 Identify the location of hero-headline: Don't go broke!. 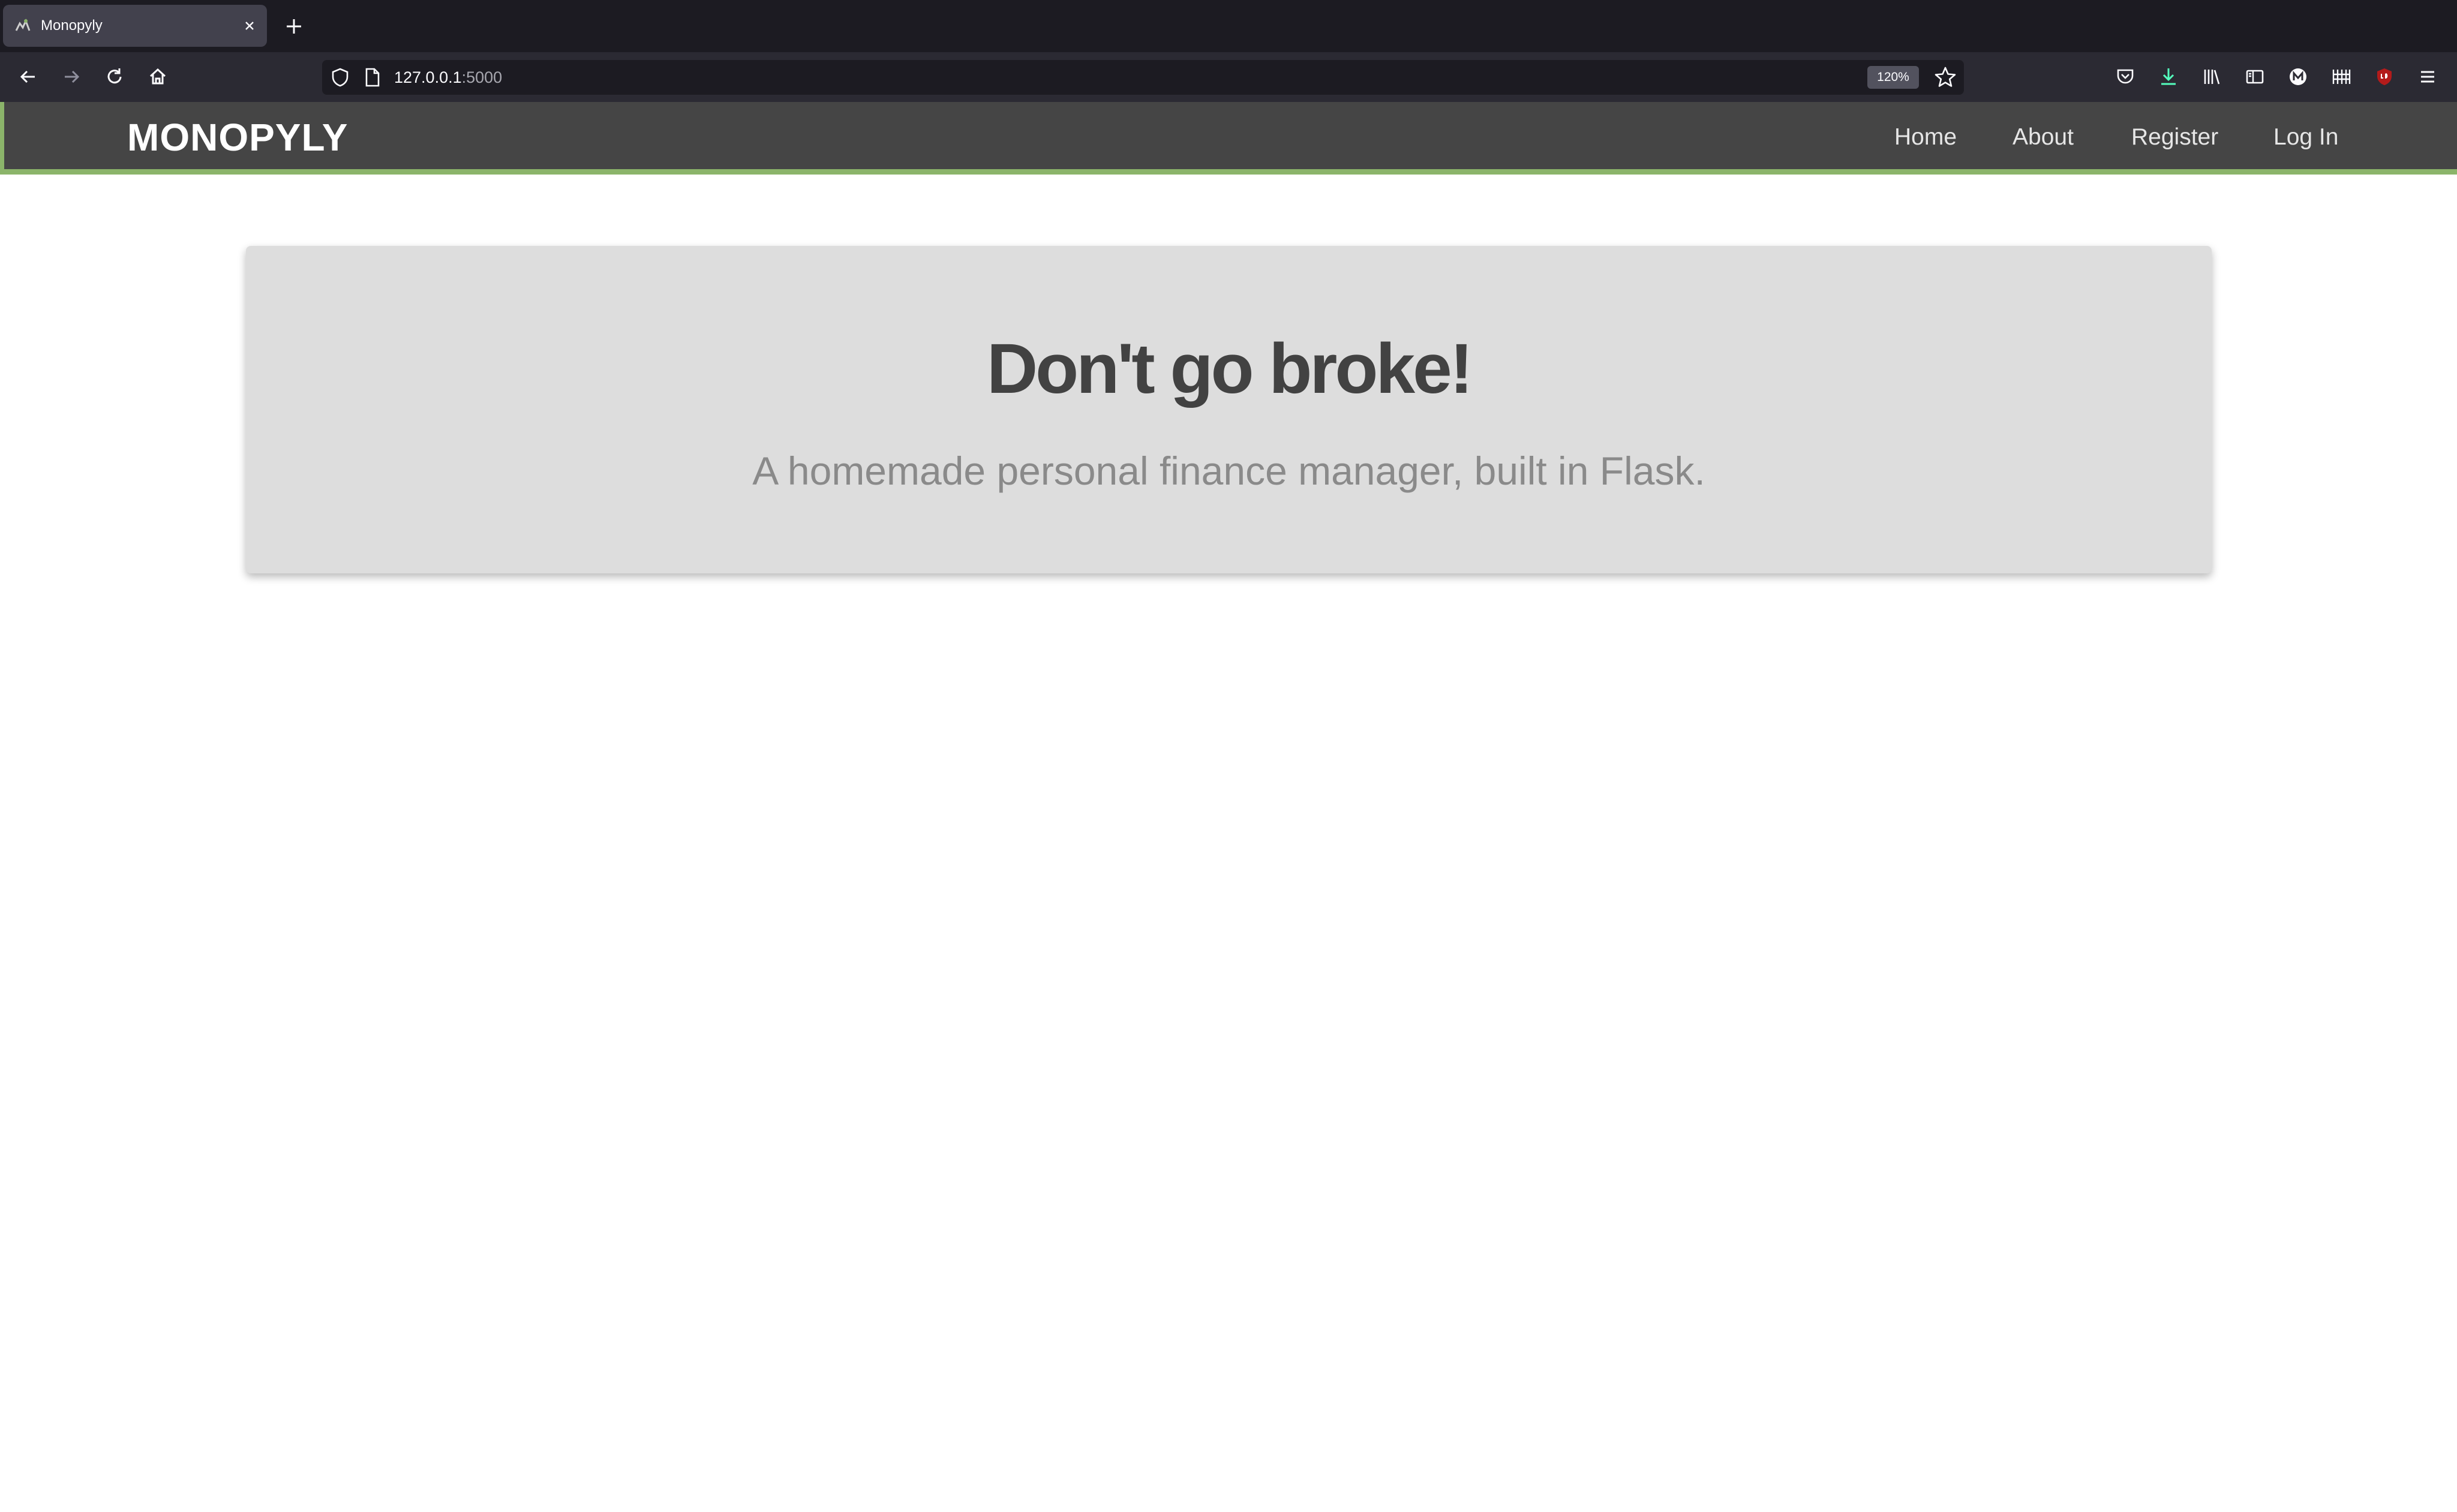
(1229, 369).